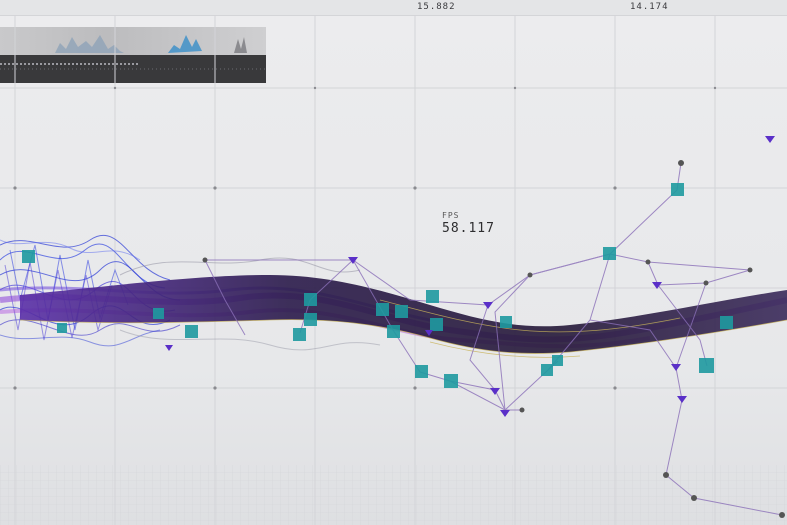  I want to click on fps-readout: FPS 58.117, so click(468, 223).